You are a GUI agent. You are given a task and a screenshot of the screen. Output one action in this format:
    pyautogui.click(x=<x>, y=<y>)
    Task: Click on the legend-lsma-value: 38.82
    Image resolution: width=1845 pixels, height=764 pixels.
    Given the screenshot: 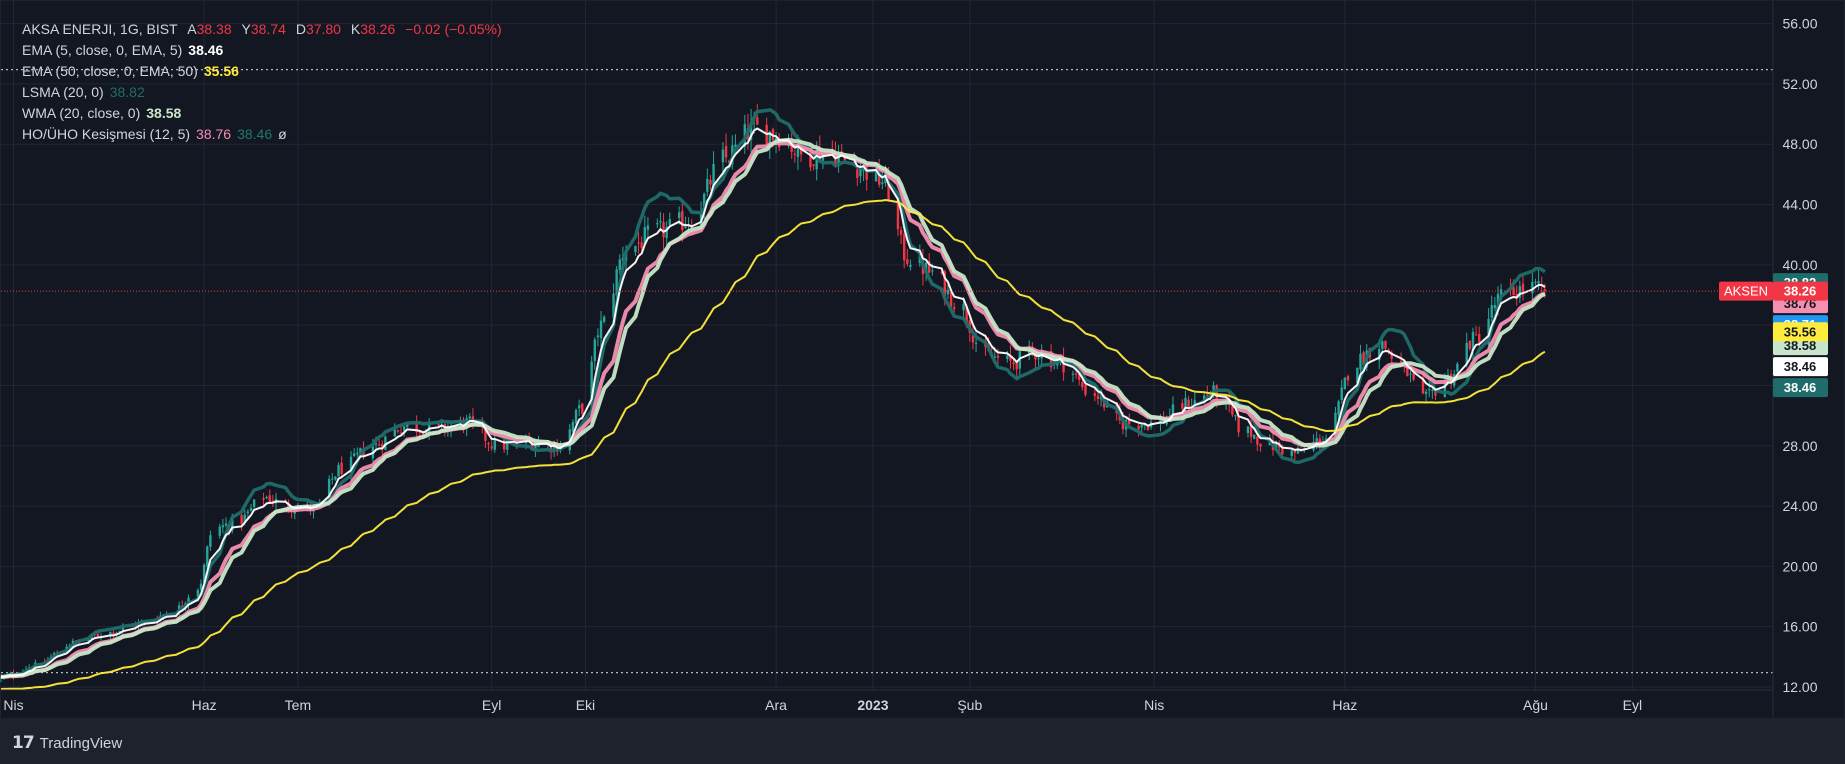 What is the action you would take?
    pyautogui.click(x=127, y=92)
    